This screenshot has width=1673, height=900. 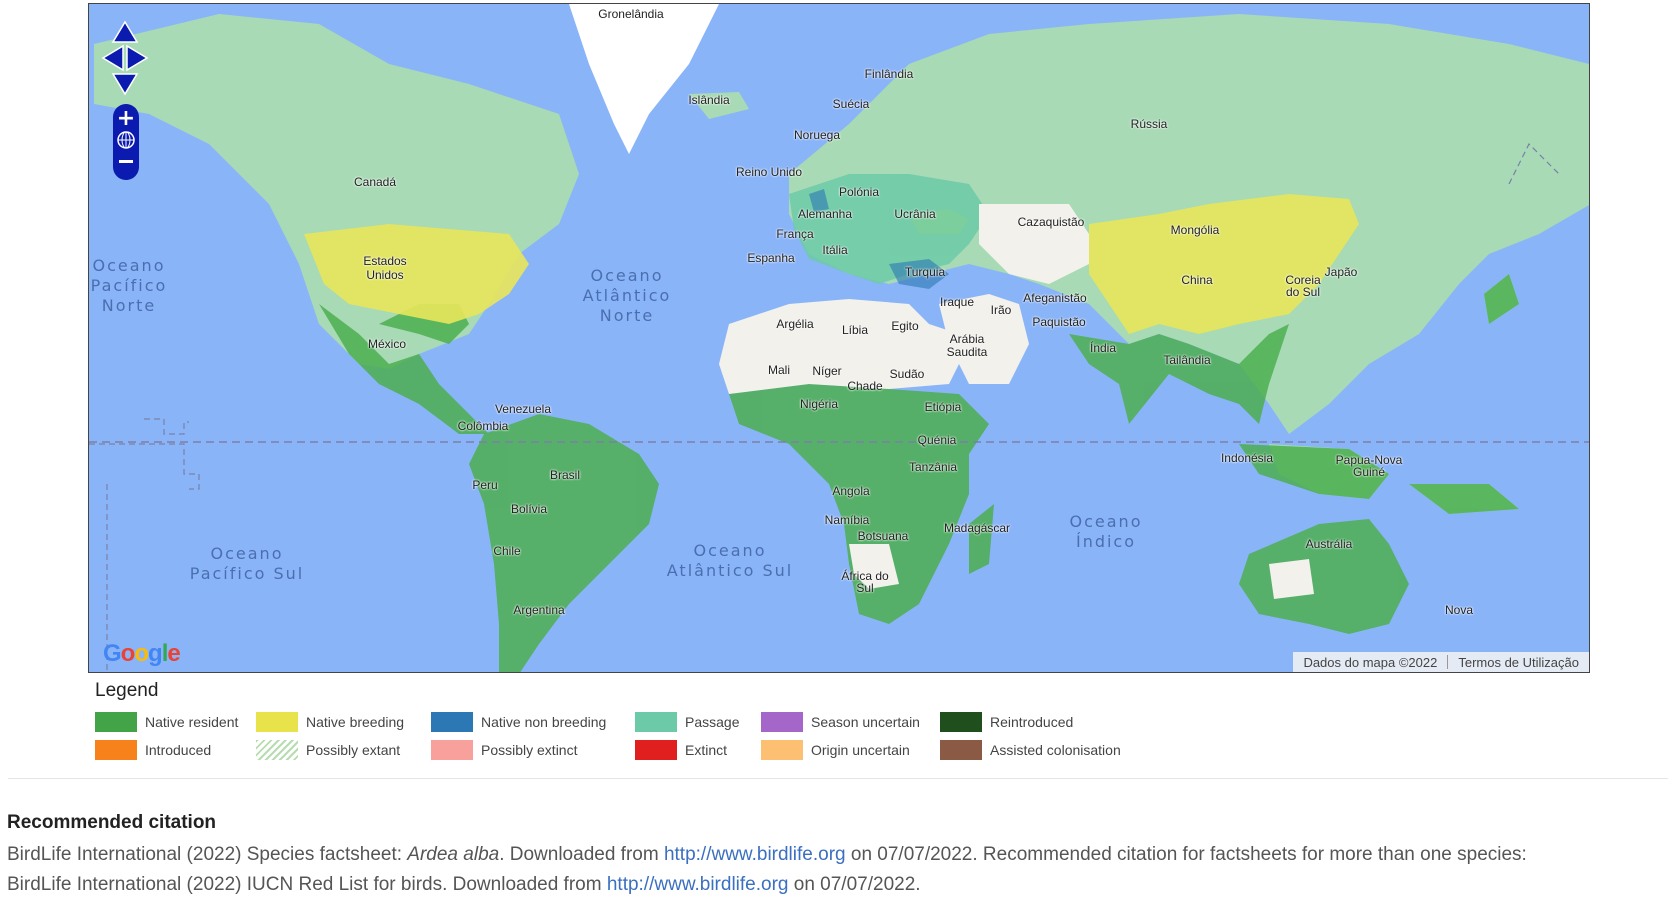 I want to click on country-label: Madagáscar, so click(x=977, y=528).